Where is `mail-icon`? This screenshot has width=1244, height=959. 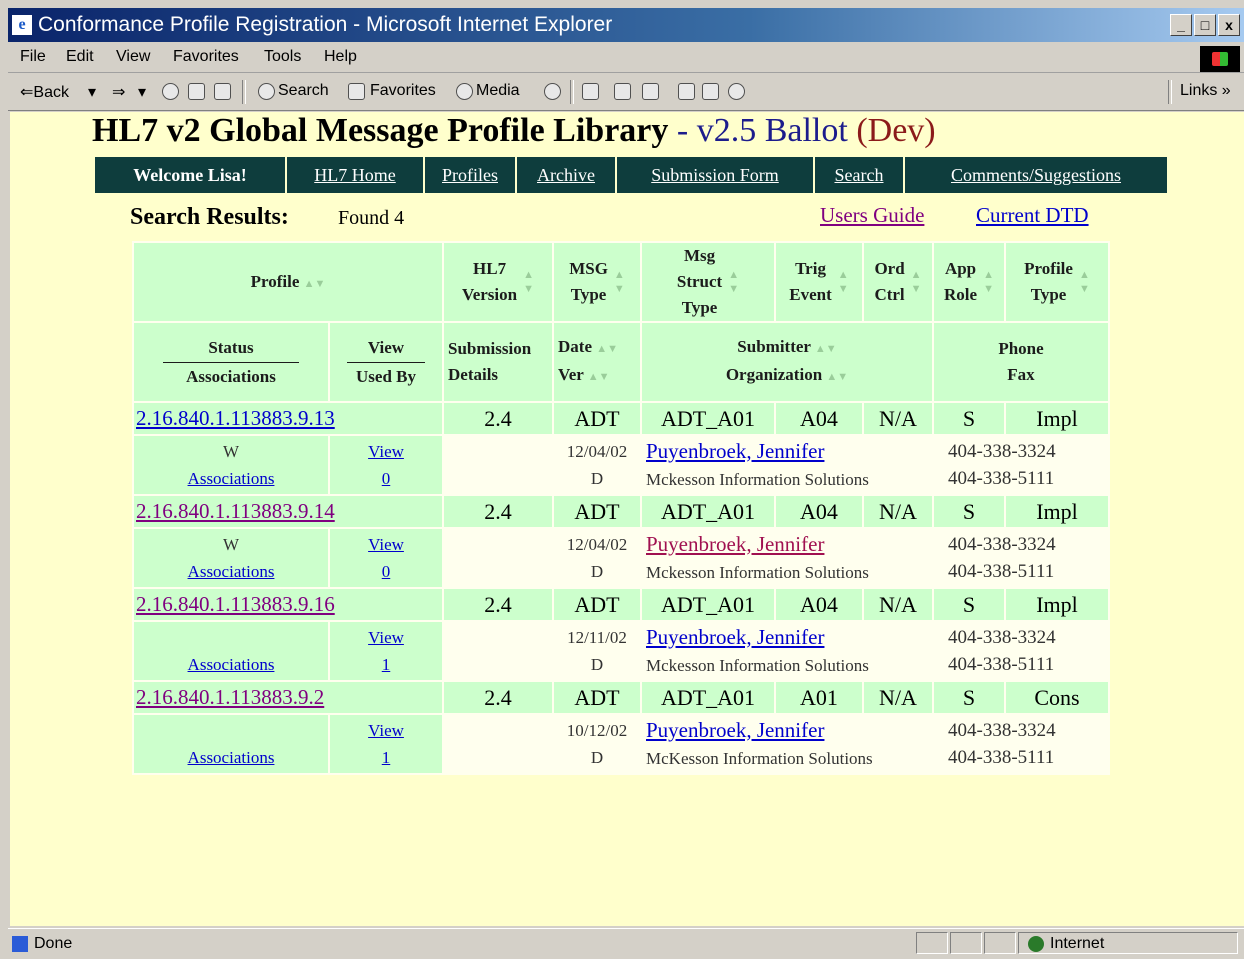 mail-icon is located at coordinates (590, 91).